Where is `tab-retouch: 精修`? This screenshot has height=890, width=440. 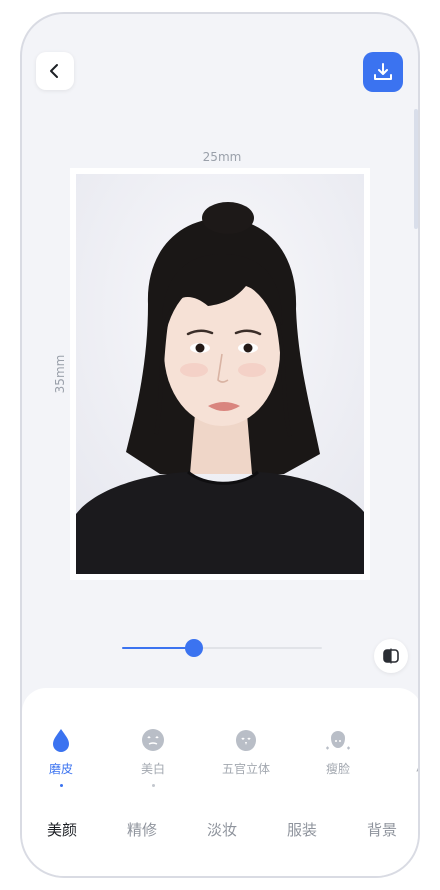 tab-retouch: 精修 is located at coordinates (142, 830).